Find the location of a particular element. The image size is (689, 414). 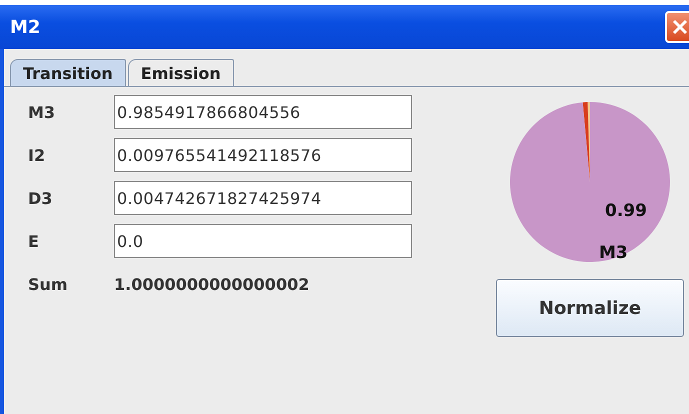

tab: Emission is located at coordinates (181, 72).